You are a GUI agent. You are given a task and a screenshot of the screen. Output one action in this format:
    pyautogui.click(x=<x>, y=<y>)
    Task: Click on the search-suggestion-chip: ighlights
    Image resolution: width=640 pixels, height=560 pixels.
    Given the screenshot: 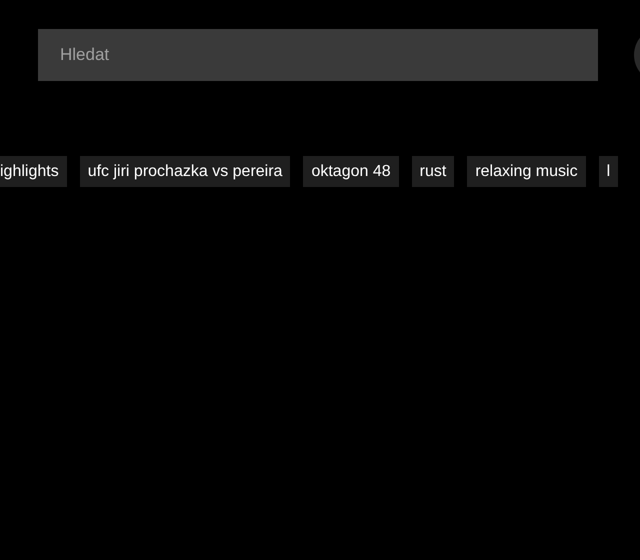 What is the action you would take?
    pyautogui.click(x=33, y=171)
    